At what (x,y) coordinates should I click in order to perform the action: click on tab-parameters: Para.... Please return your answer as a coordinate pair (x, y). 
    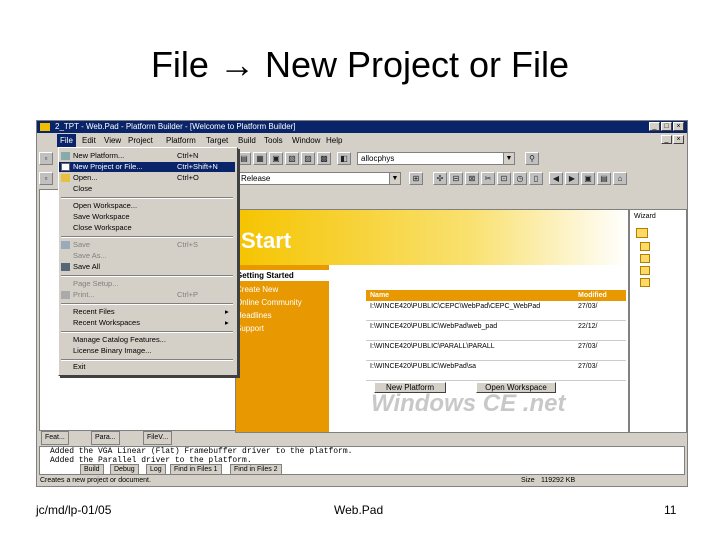
    Looking at the image, I should click on (105, 438).